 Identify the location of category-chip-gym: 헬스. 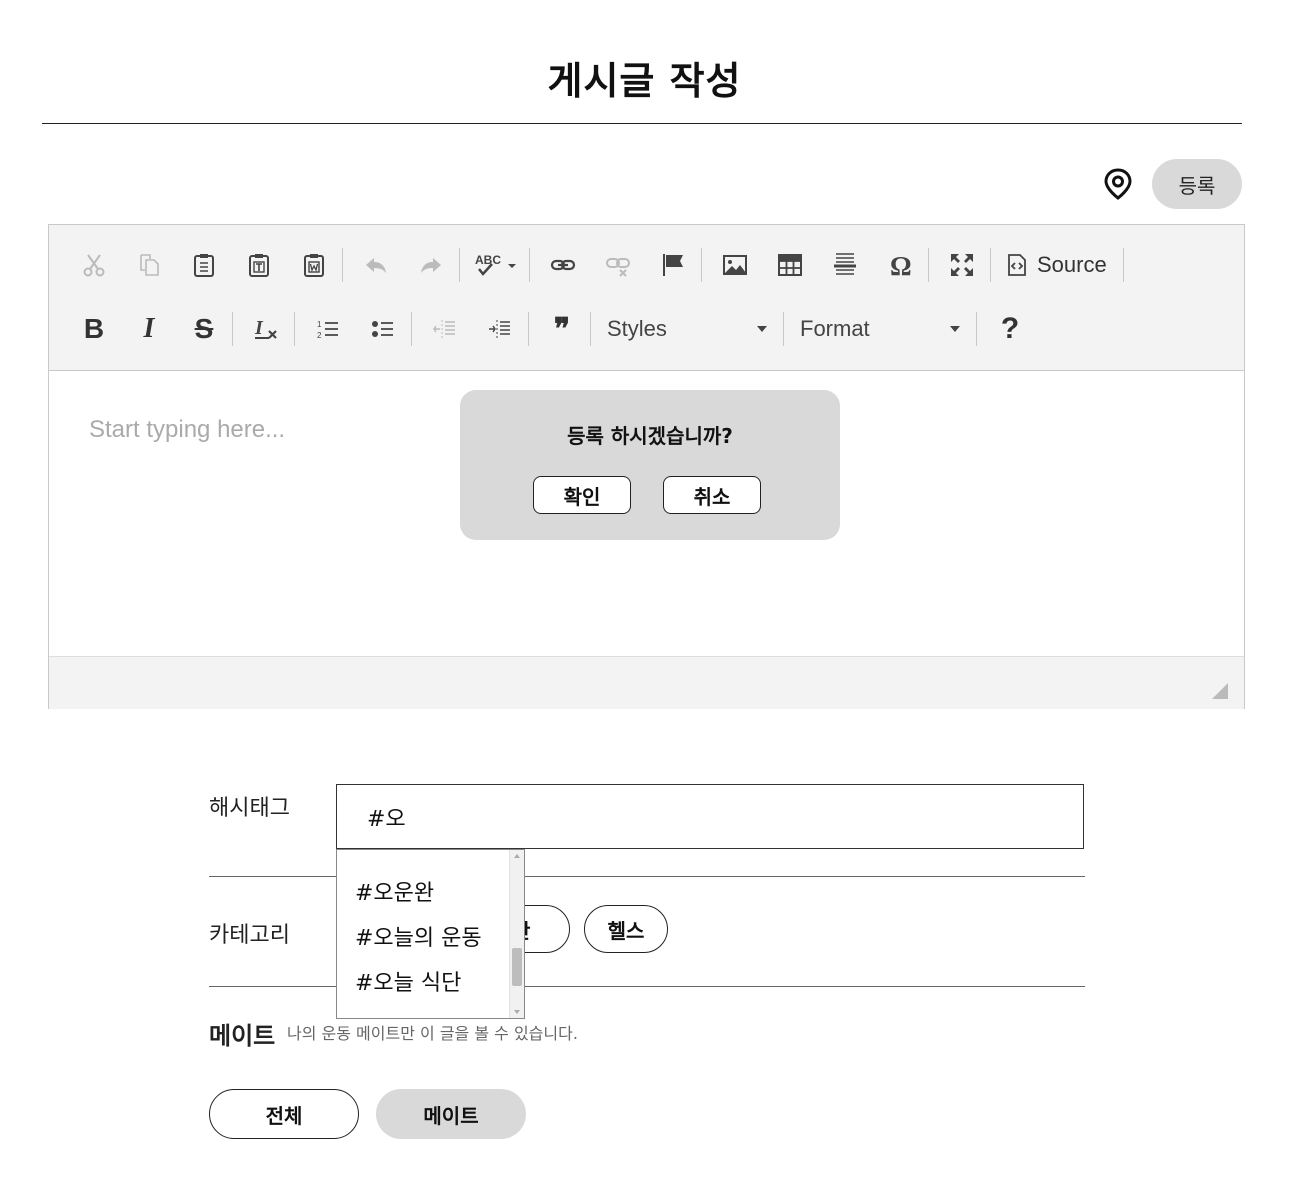
(626, 929).